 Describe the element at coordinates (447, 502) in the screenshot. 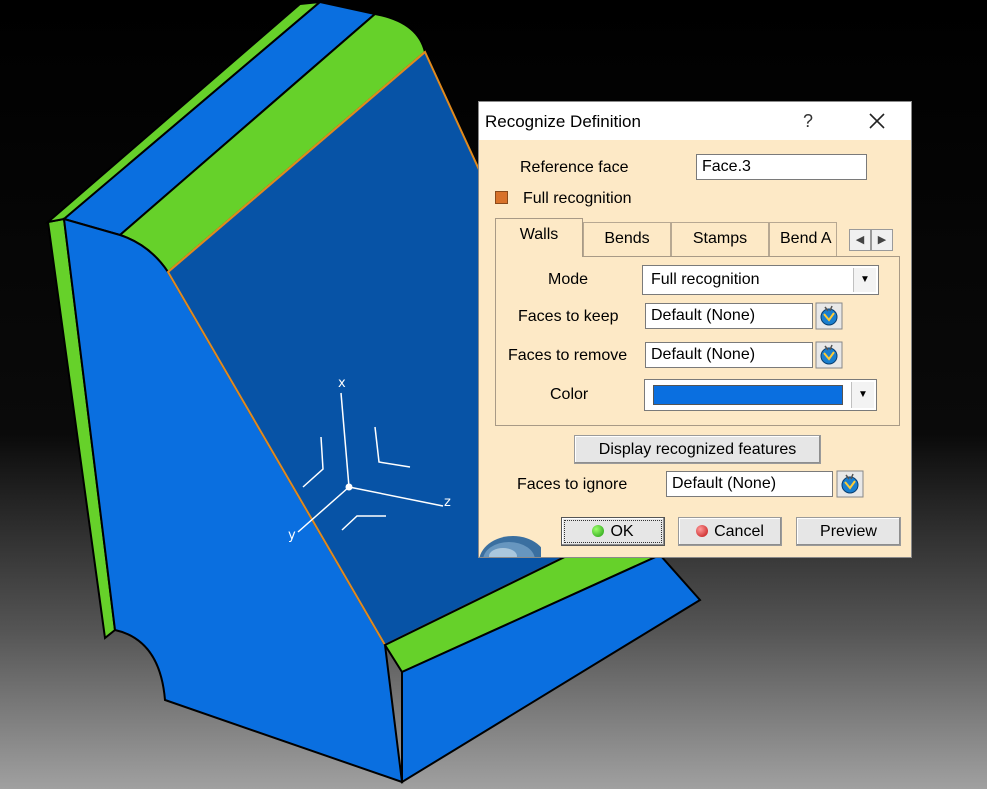

I see `axis-z-label: z` at that location.